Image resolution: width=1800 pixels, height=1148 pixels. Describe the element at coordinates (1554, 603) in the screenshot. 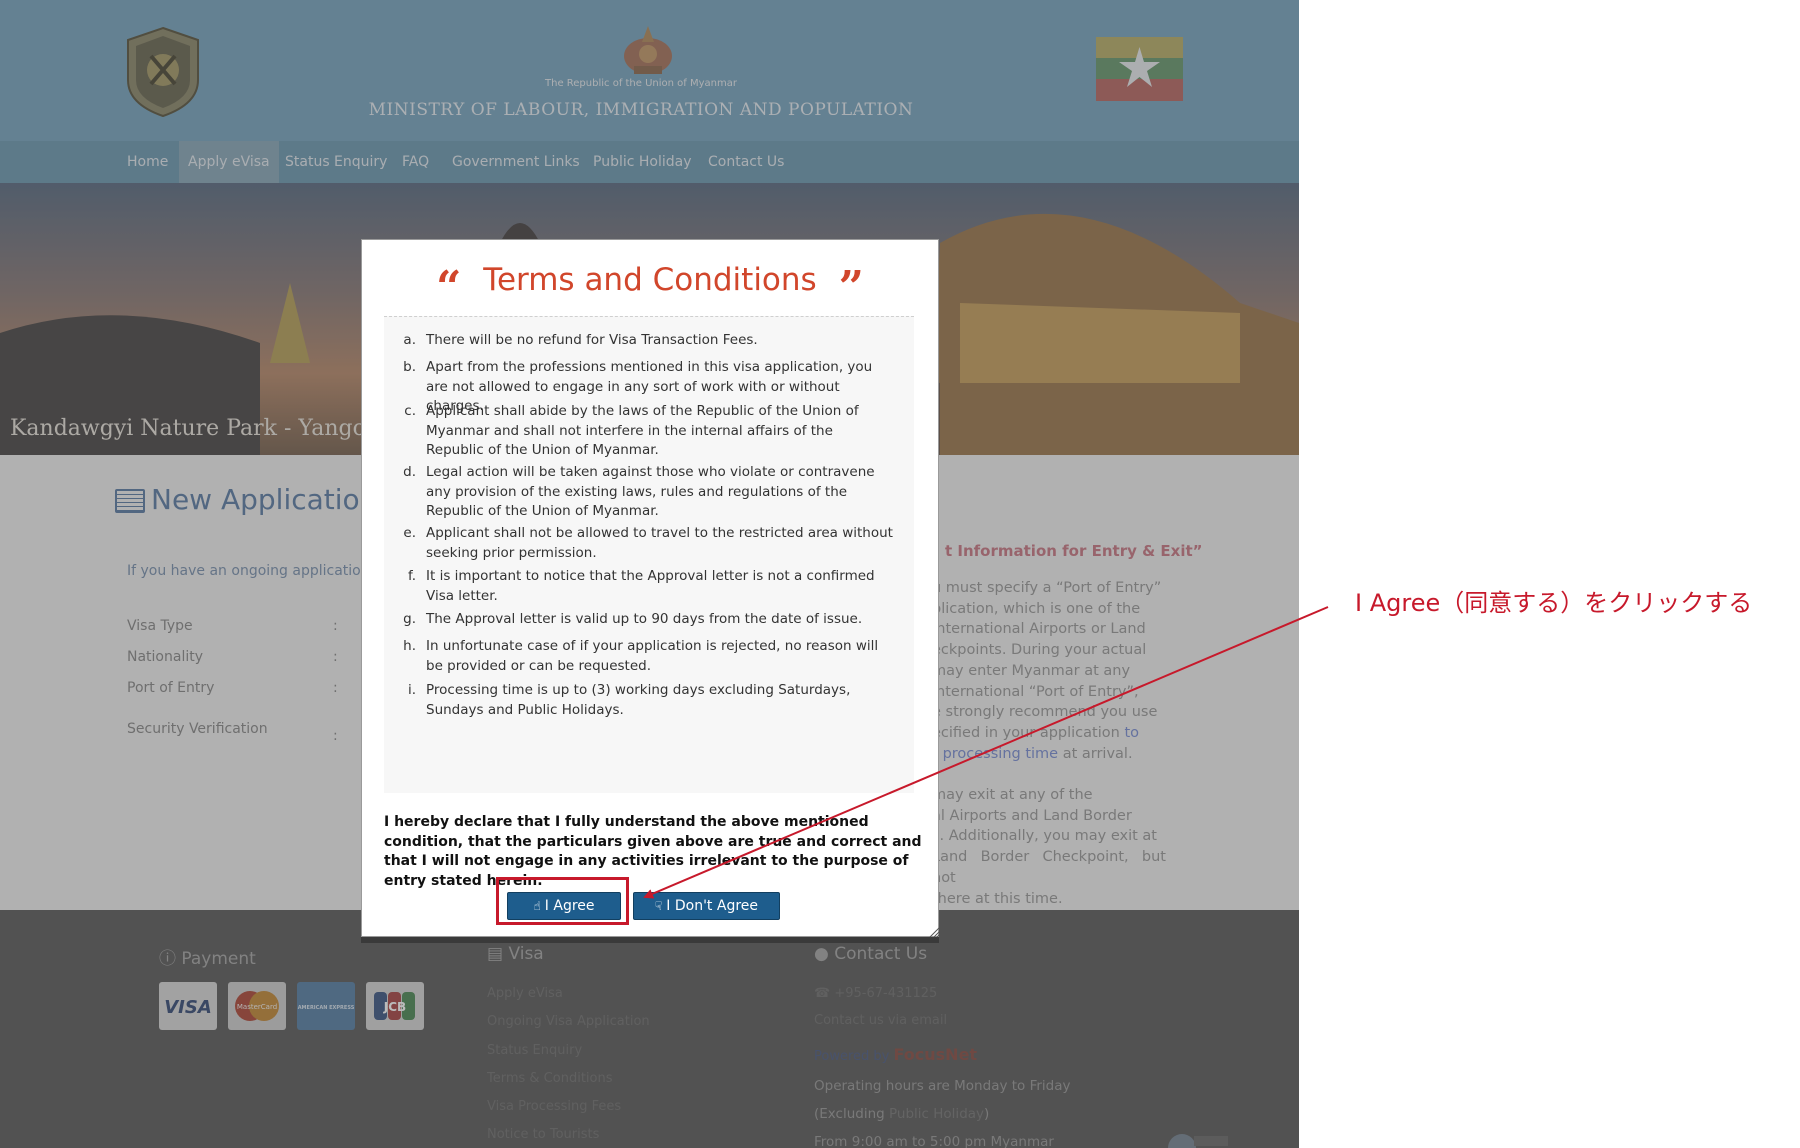

I see `annotation-callout: I Agree（同意する）をクリックする` at that location.